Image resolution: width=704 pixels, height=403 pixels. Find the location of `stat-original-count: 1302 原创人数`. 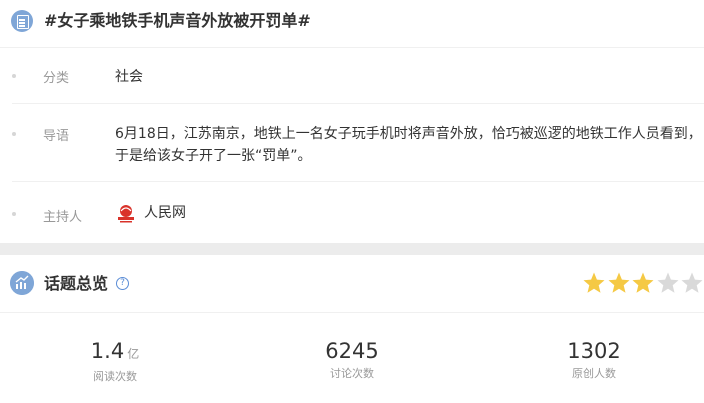

stat-original-count: 1302 原创人数 is located at coordinates (594, 359).